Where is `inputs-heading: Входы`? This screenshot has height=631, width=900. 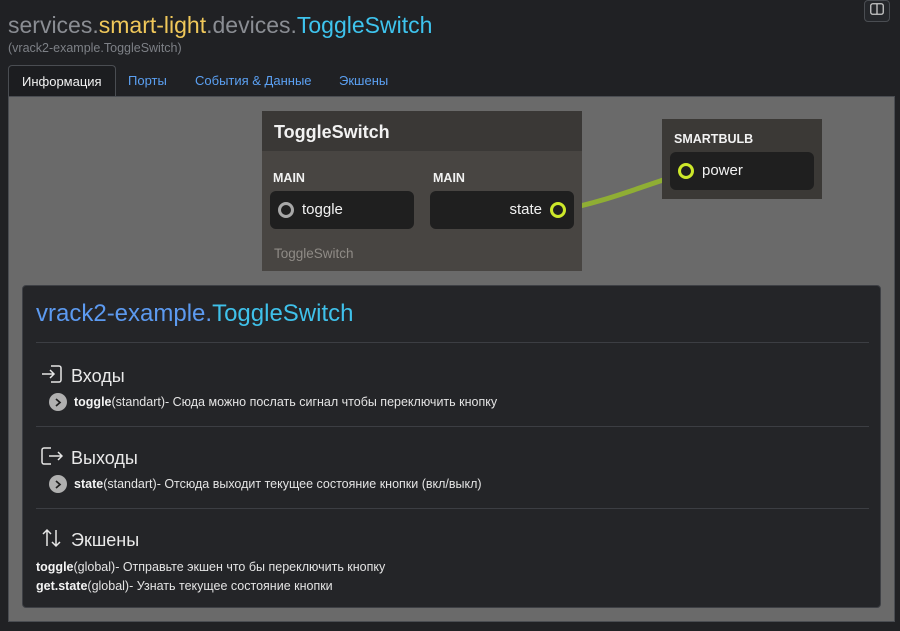 inputs-heading: Входы is located at coordinates (83, 376).